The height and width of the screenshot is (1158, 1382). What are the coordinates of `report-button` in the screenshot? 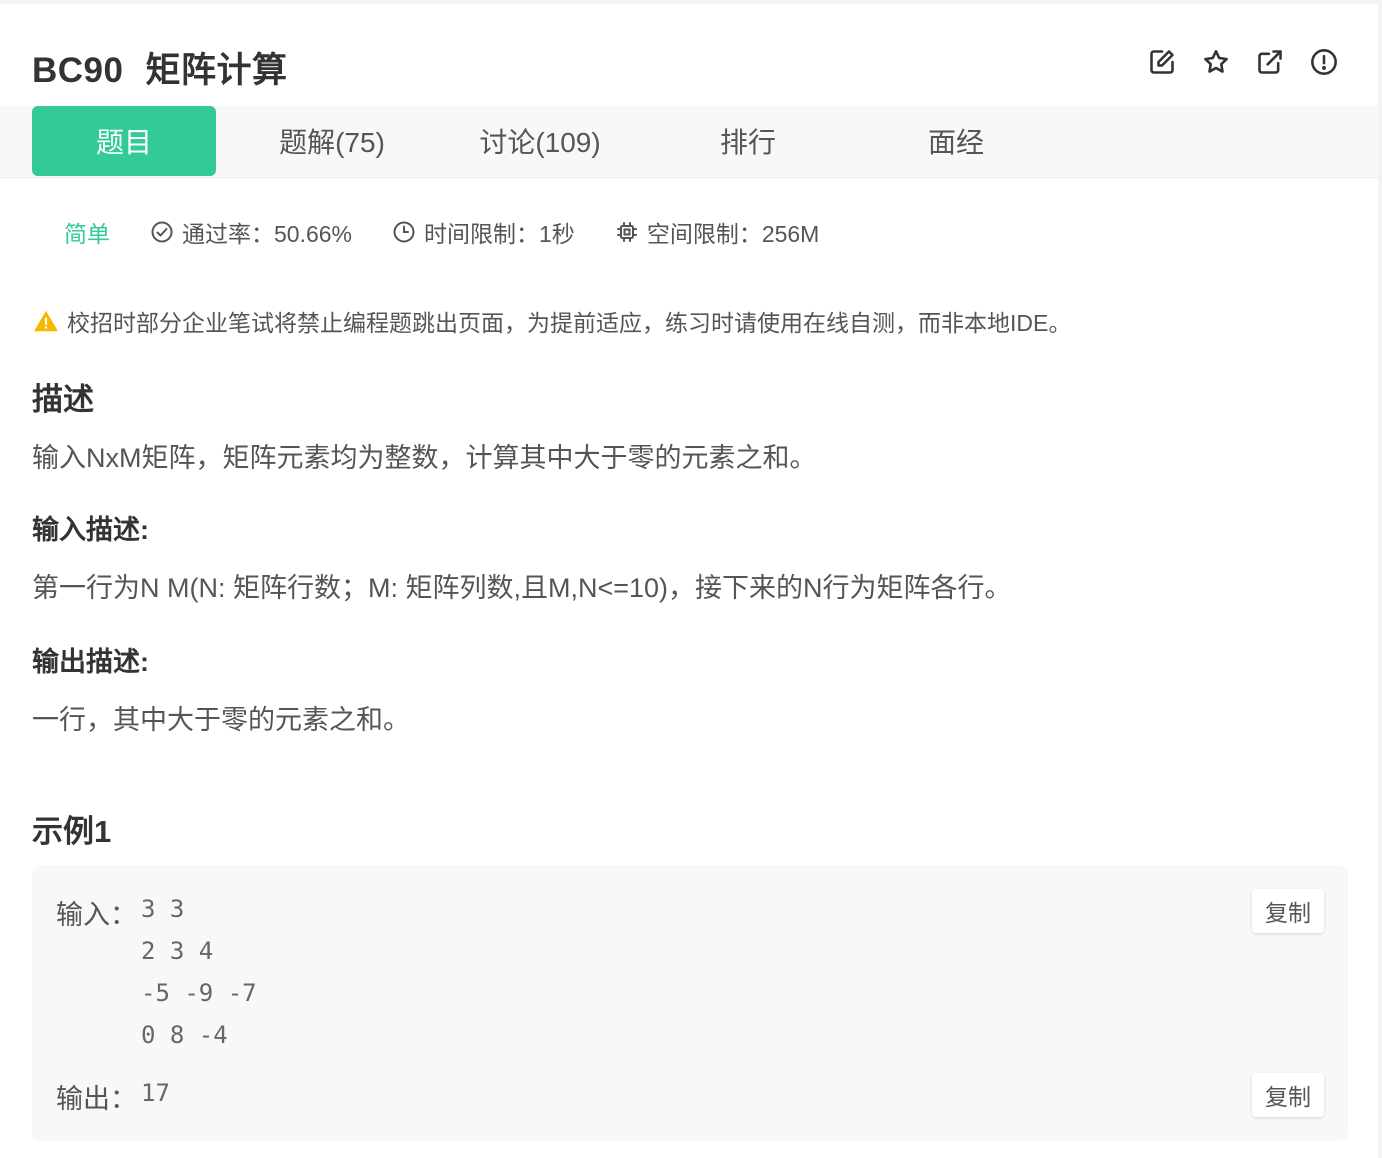 It's located at (1324, 62).